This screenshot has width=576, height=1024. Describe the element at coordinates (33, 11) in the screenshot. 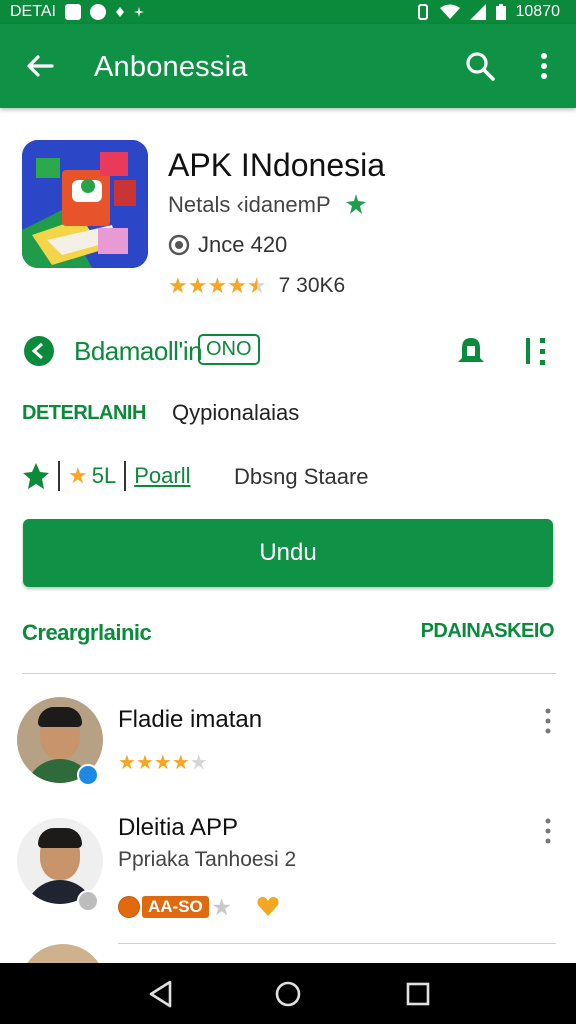

I see `carrier-label: DETAI` at that location.